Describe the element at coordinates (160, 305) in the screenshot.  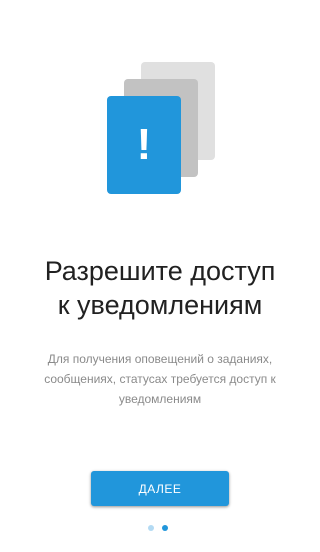
I see `title-line-2: к уведомлениям` at that location.